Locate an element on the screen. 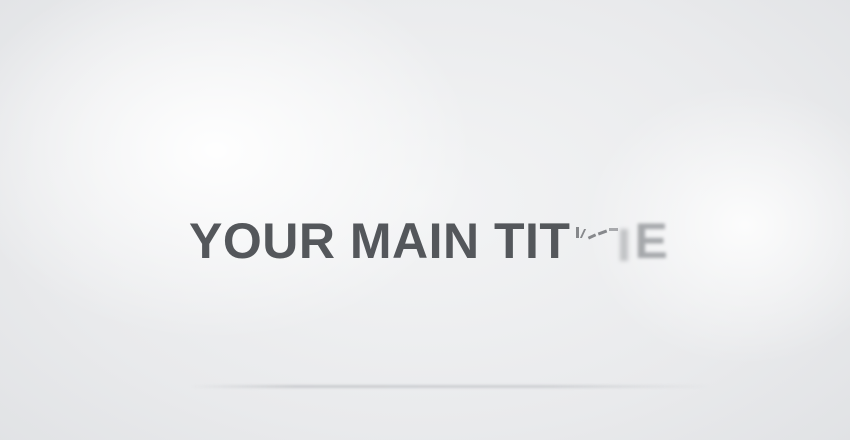 This screenshot has width=850, height=440. main-title-text: YOUR MAIN TIT is located at coordinates (380, 241).